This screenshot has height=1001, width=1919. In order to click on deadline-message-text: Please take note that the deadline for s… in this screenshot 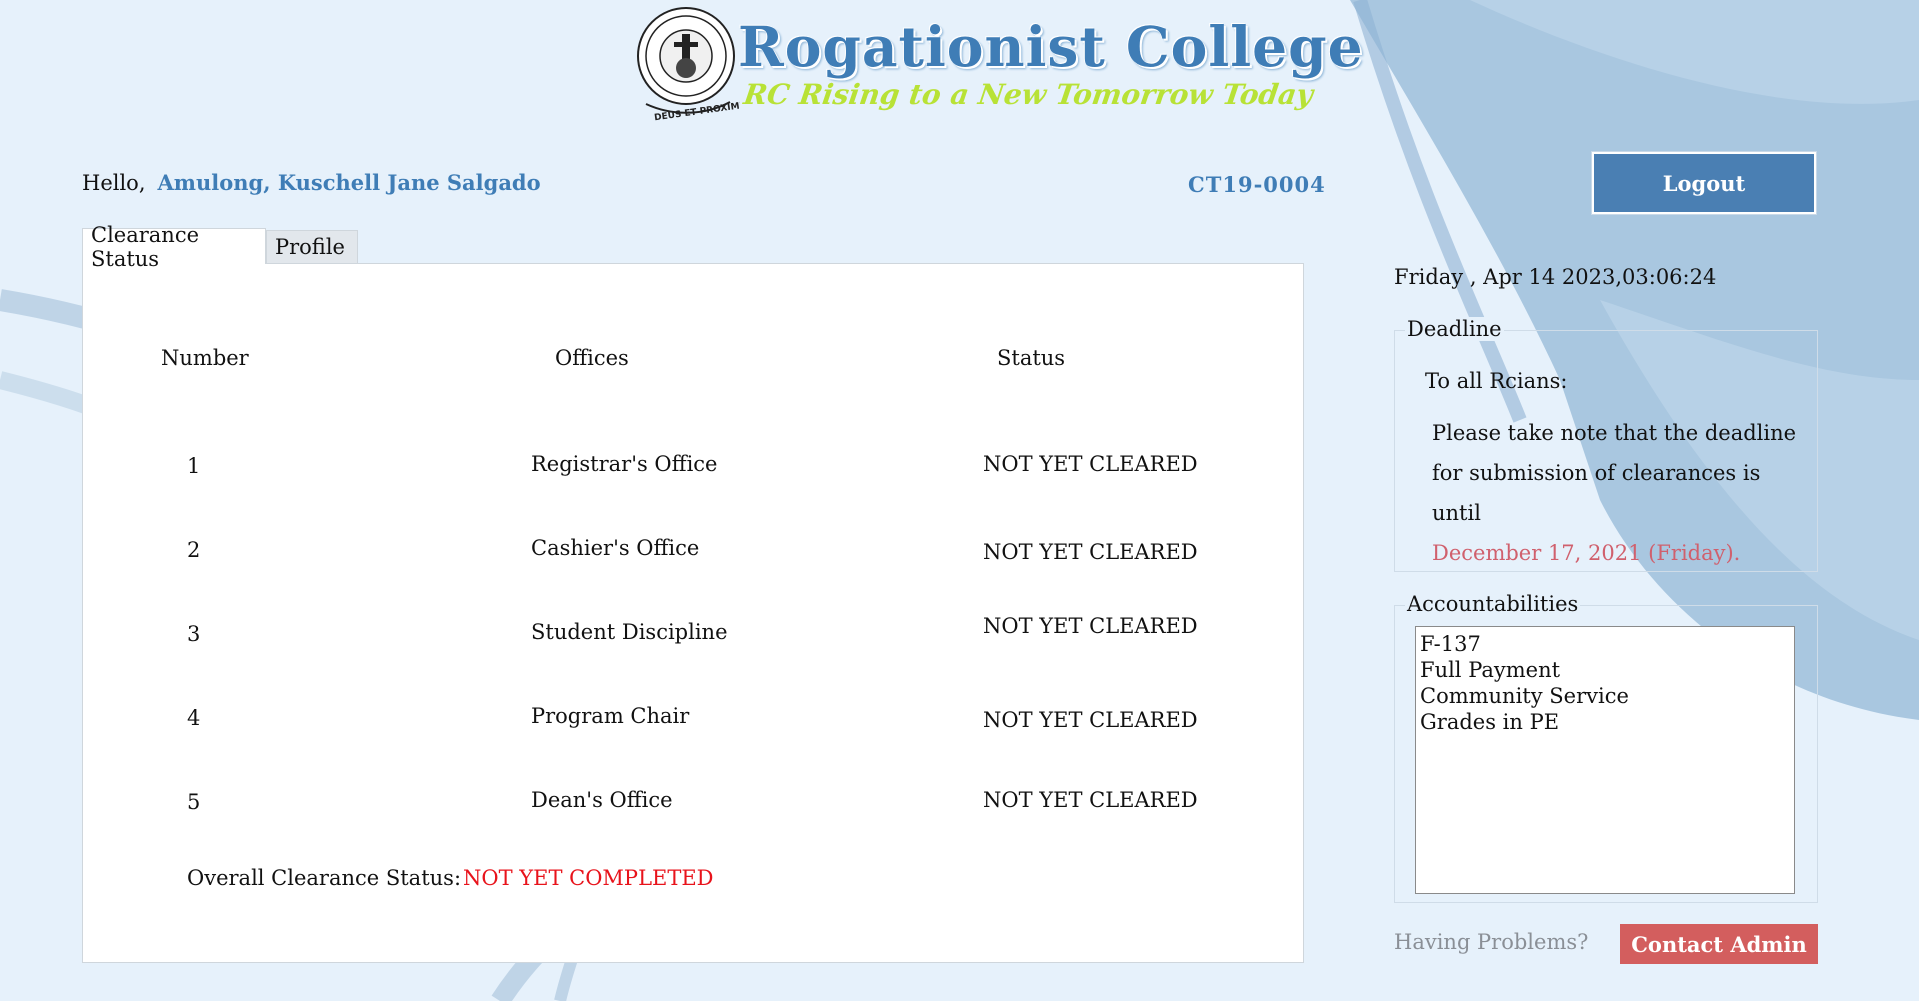, I will do `click(1614, 473)`.